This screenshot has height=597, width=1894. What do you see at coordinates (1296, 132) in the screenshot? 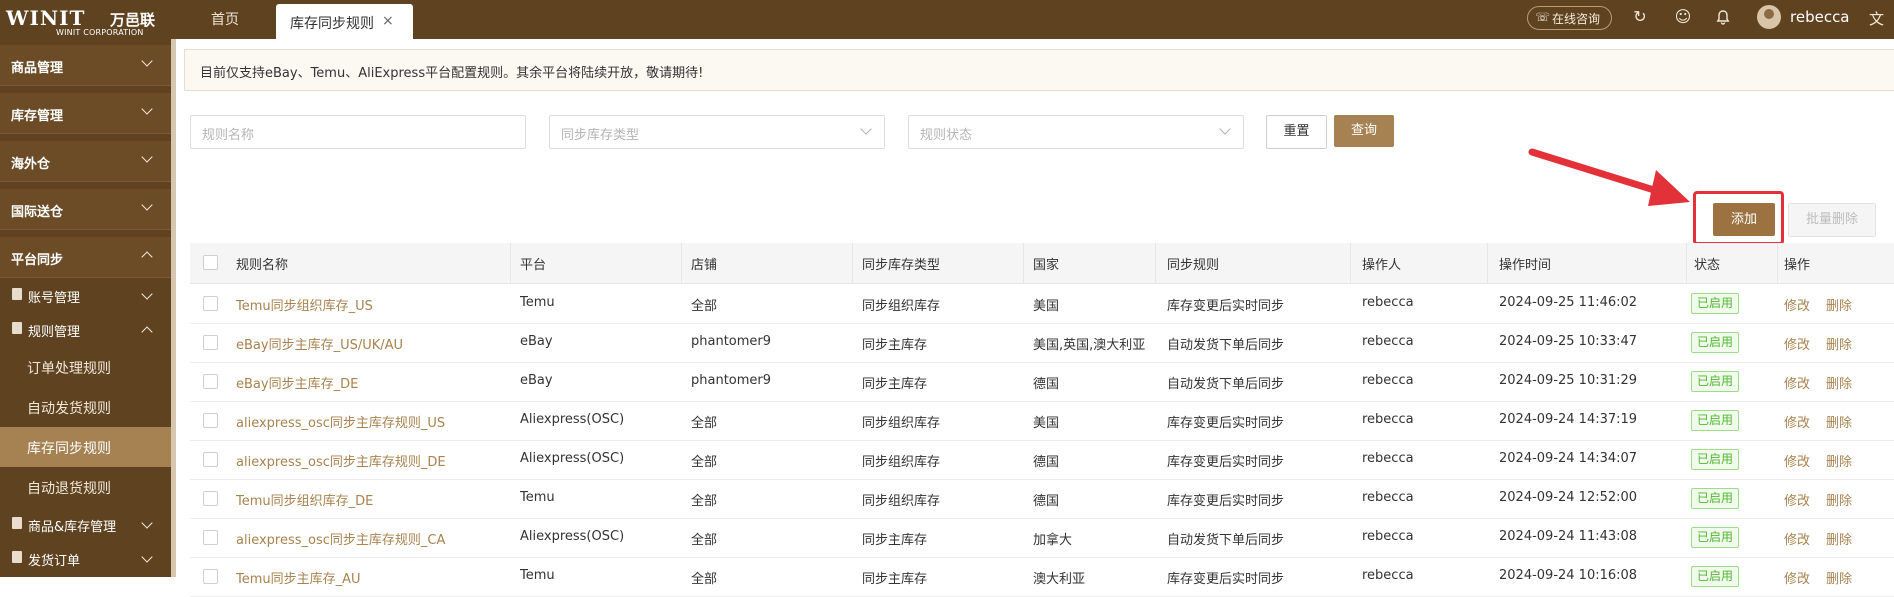
I see `reset-button: 重置` at bounding box center [1296, 132].